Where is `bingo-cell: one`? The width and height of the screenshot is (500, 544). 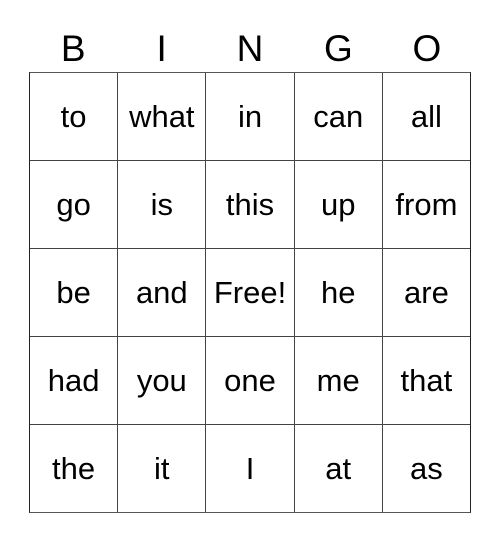
bingo-cell: one is located at coordinates (249, 380).